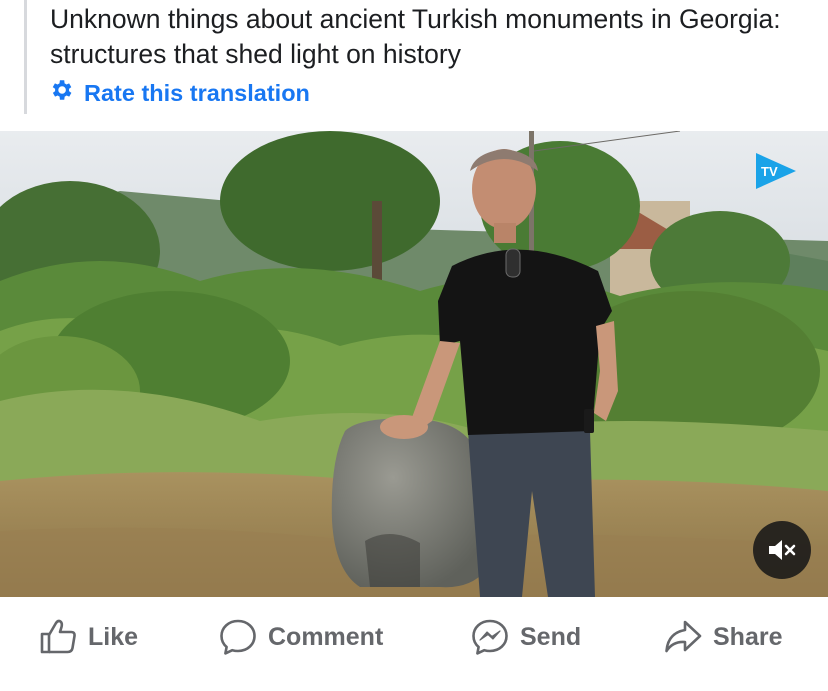 Image resolution: width=828 pixels, height=691 pixels. Describe the element at coordinates (769, 171) in the screenshot. I see `channel-logo-text: TV` at that location.